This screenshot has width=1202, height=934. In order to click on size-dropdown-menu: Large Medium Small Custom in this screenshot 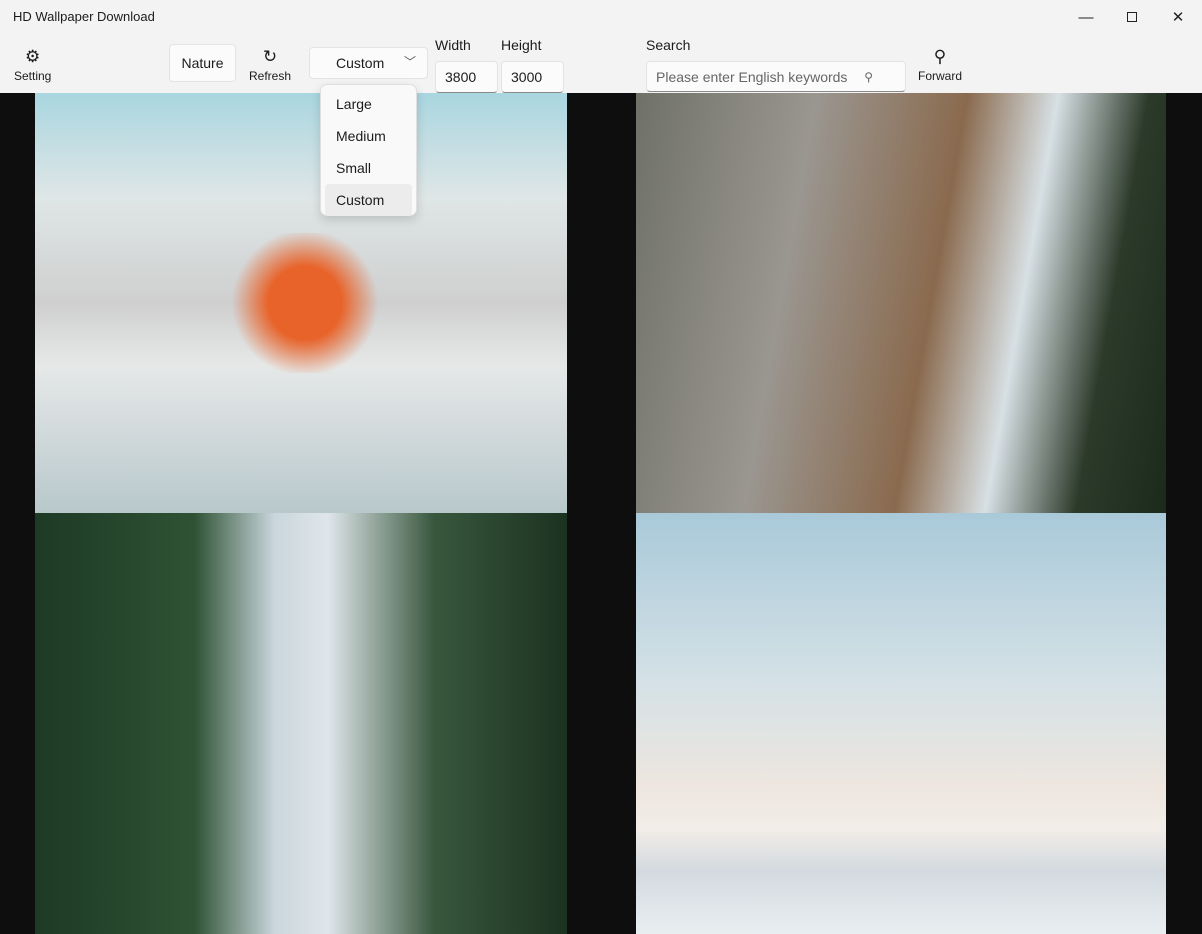, I will do `click(368, 150)`.